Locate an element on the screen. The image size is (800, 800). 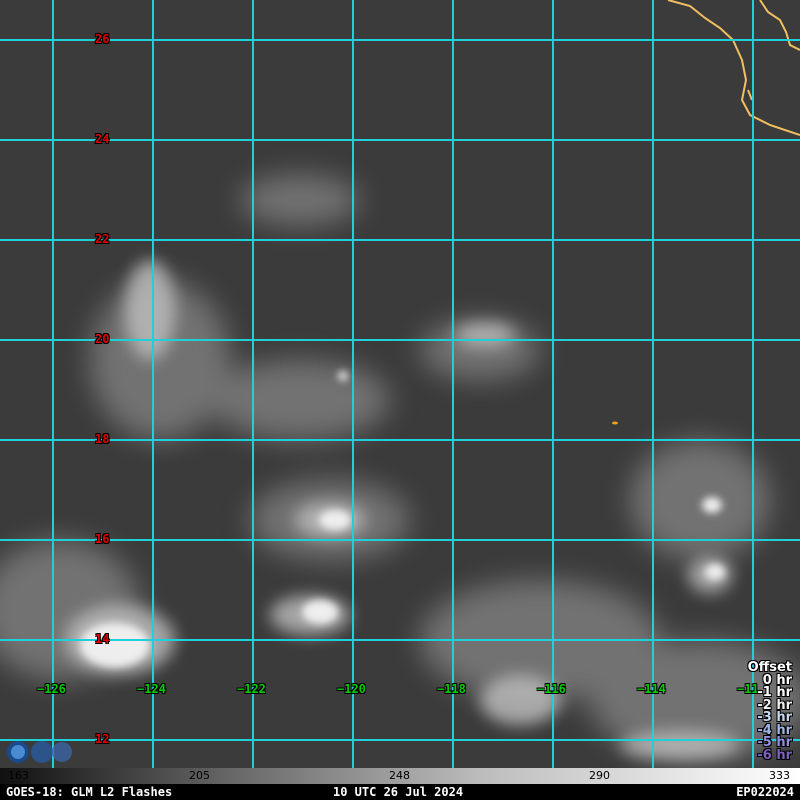
longitude-label: −120 is located at coordinates (351, 689).